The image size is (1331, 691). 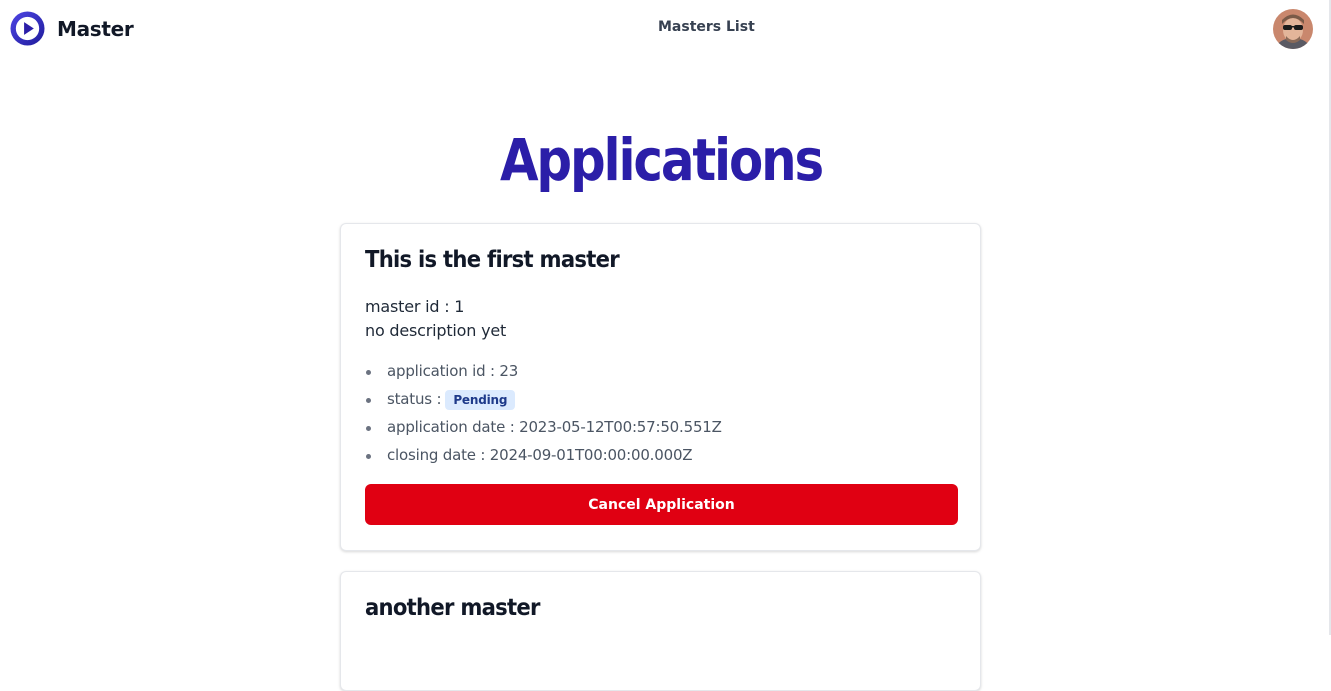 What do you see at coordinates (660, 631) in the screenshot?
I see `application-card: another master` at bounding box center [660, 631].